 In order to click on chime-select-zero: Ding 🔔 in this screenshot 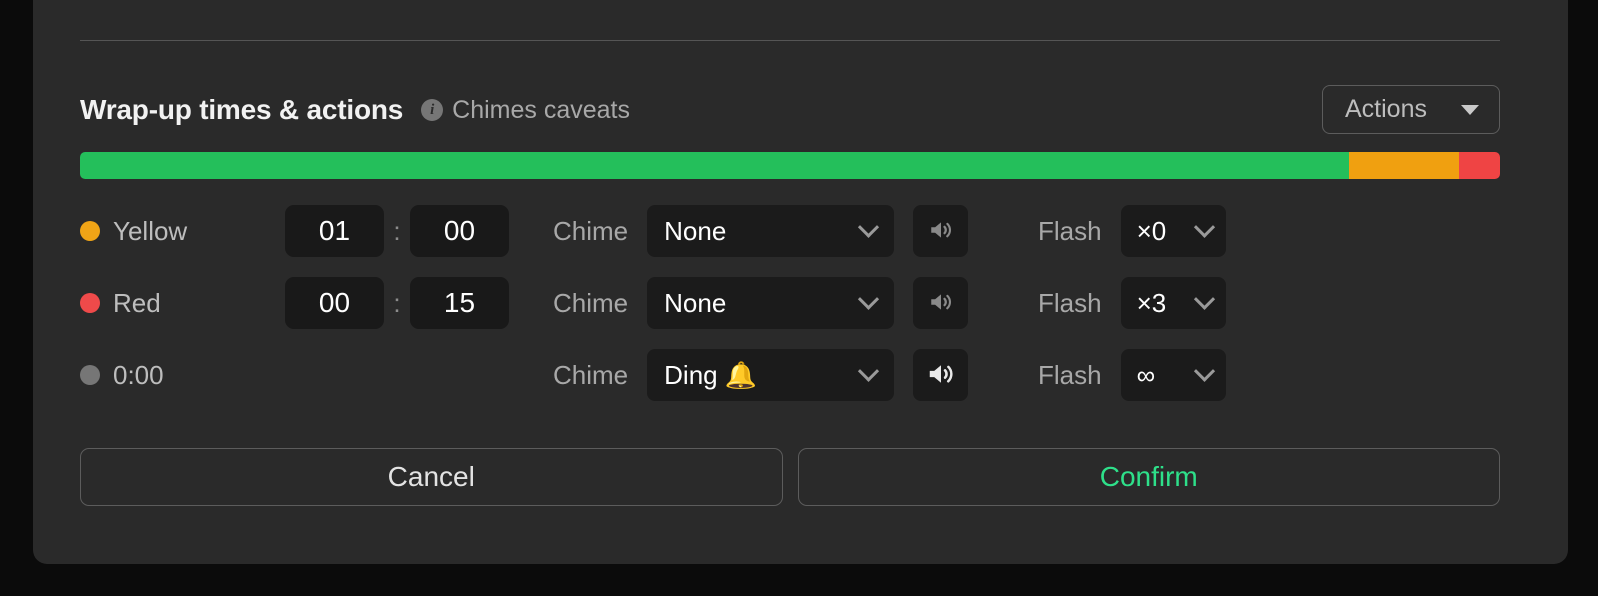, I will do `click(771, 375)`.